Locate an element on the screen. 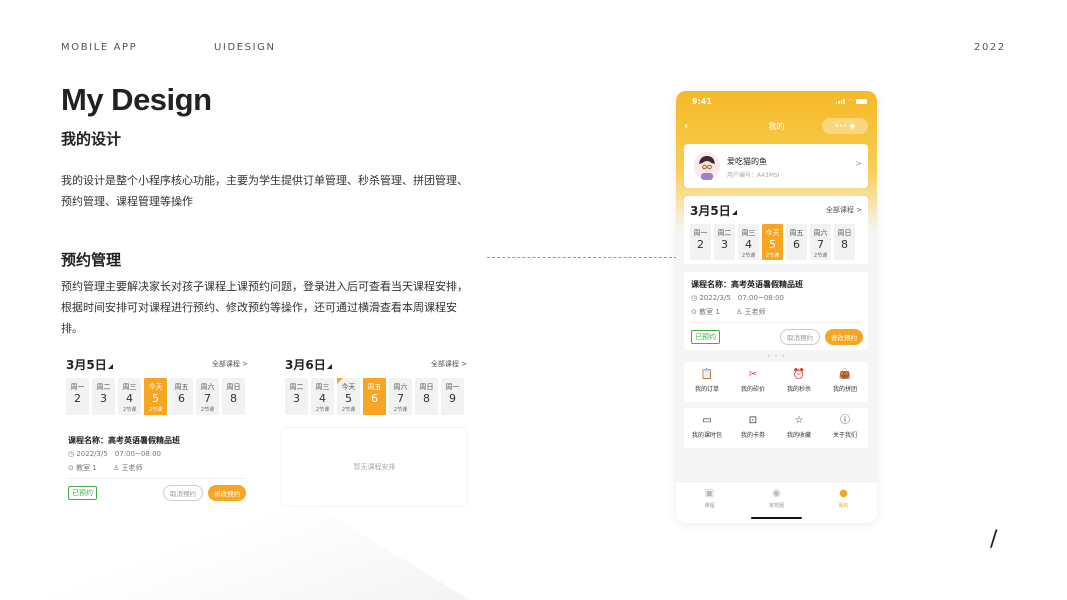 The width and height of the screenshot is (1067, 600). menu-item-orders: 📋 我的订单 is located at coordinates (707, 382).